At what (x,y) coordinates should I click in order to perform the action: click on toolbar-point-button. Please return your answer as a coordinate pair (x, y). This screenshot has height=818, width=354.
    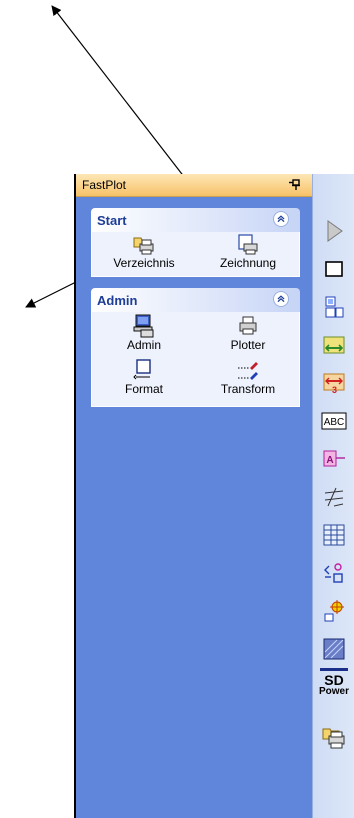
    Looking at the image, I should click on (334, 611).